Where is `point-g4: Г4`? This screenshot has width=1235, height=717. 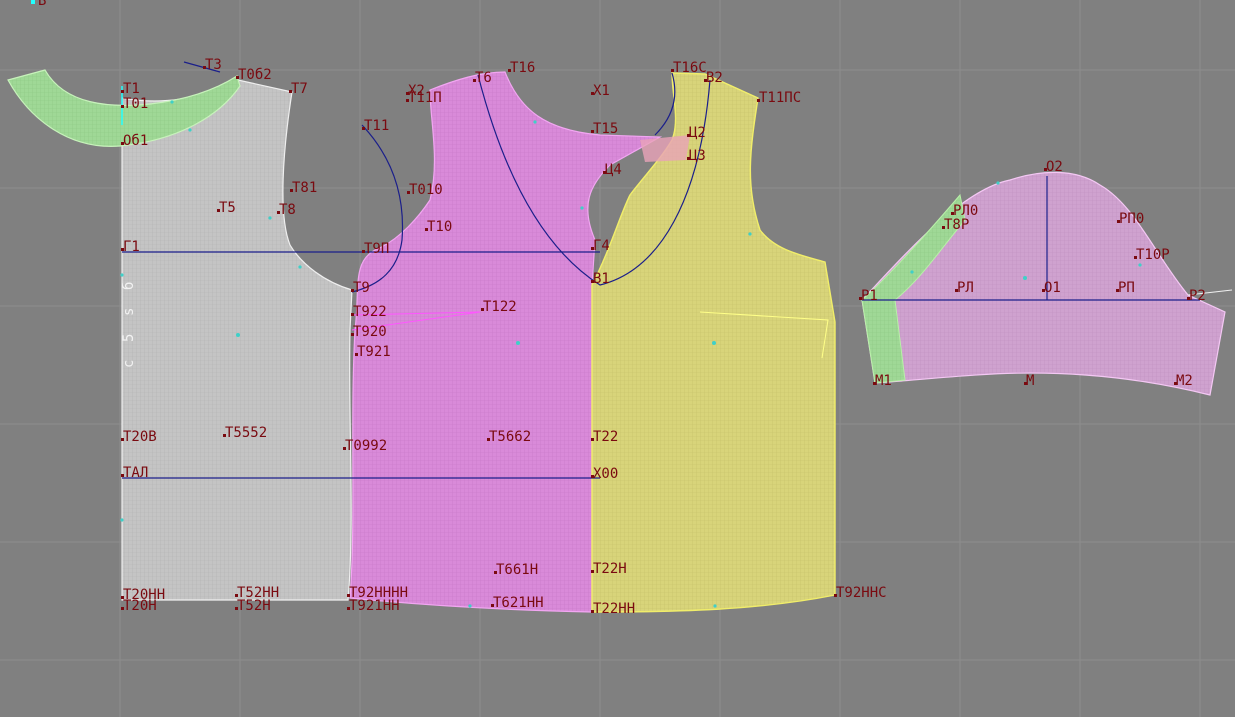 point-g4: Г4 is located at coordinates (600, 246).